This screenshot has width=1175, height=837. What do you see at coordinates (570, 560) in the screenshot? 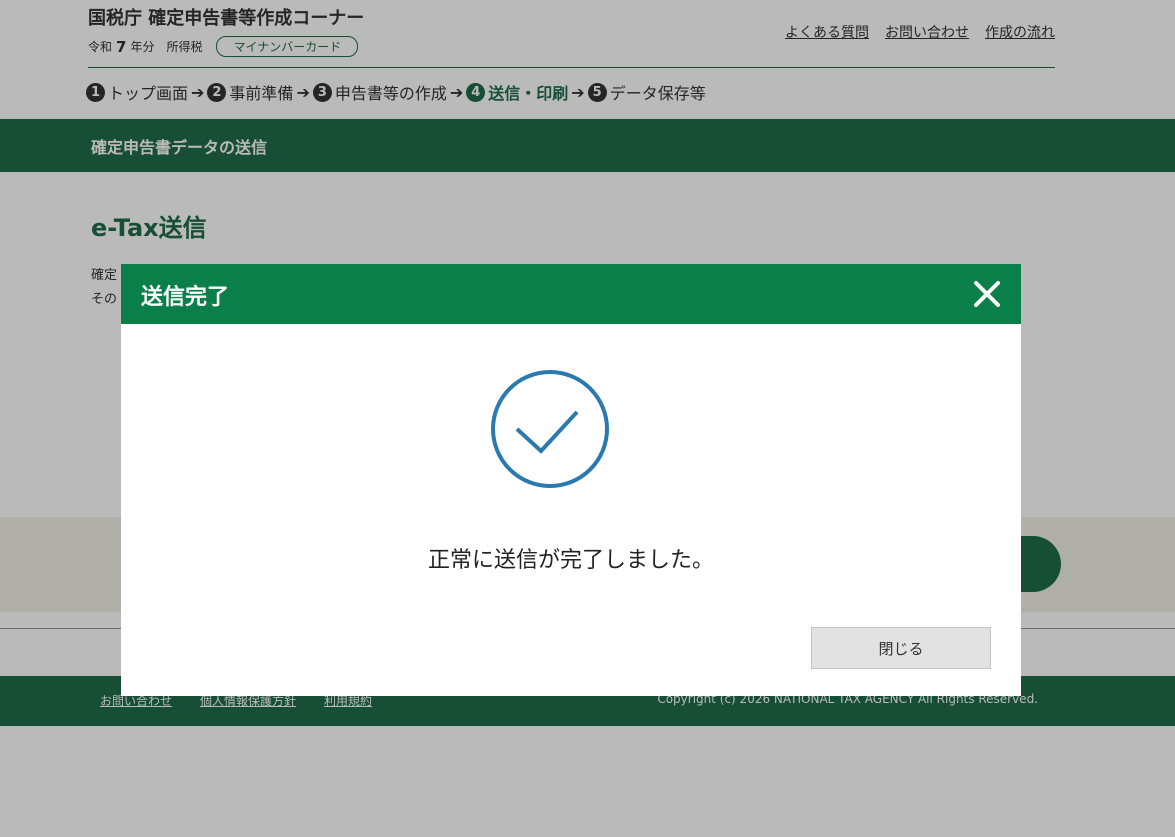
I see `dialog-message: 正常に送信が完了しました。` at bounding box center [570, 560].